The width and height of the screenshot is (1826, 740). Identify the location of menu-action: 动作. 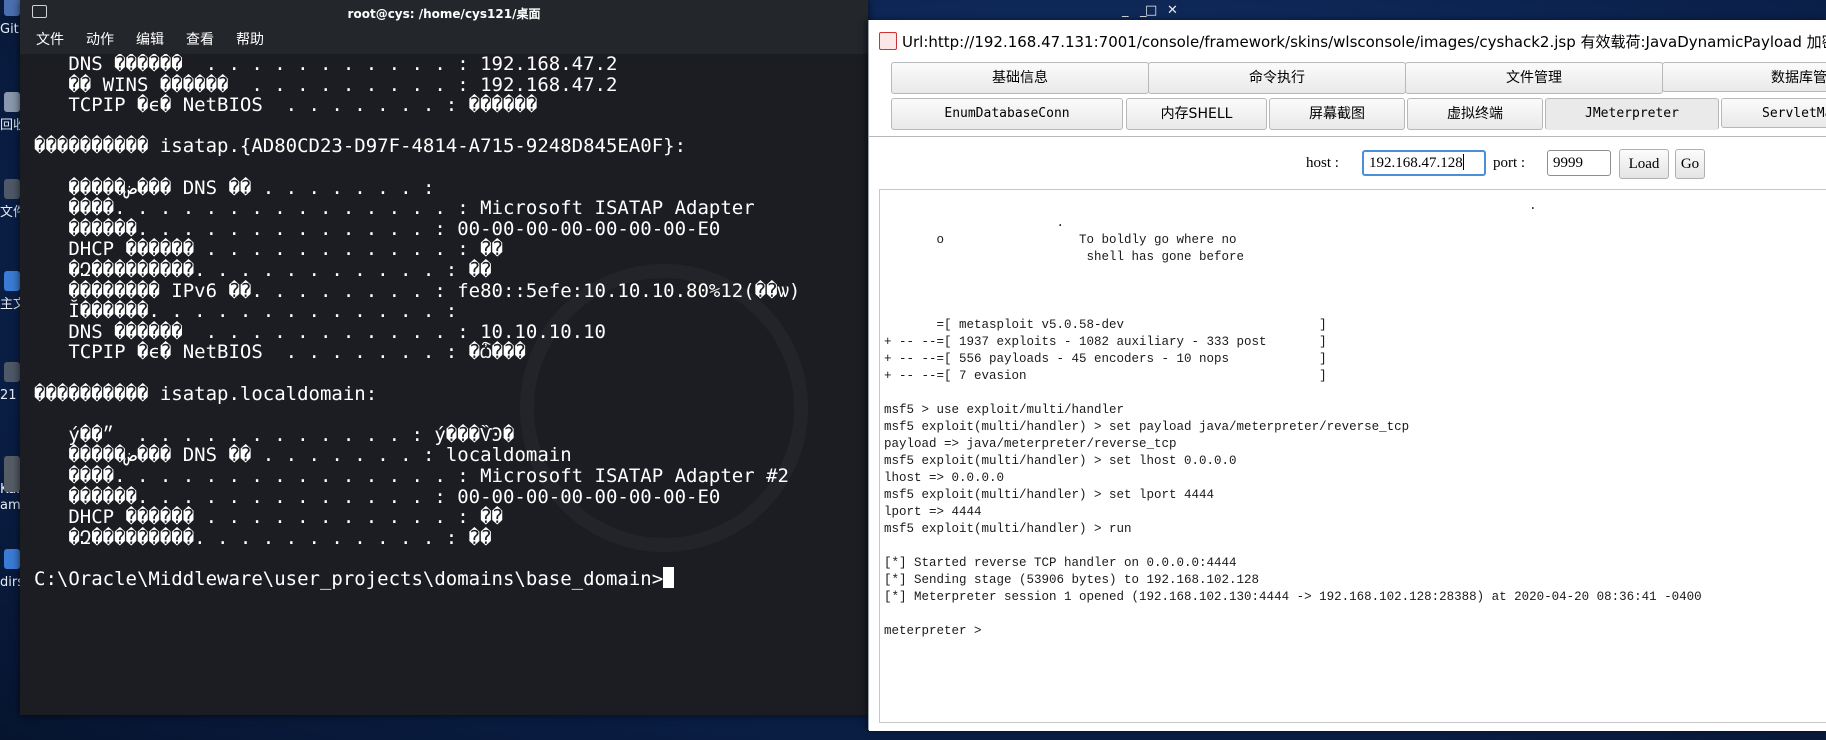
(100, 39).